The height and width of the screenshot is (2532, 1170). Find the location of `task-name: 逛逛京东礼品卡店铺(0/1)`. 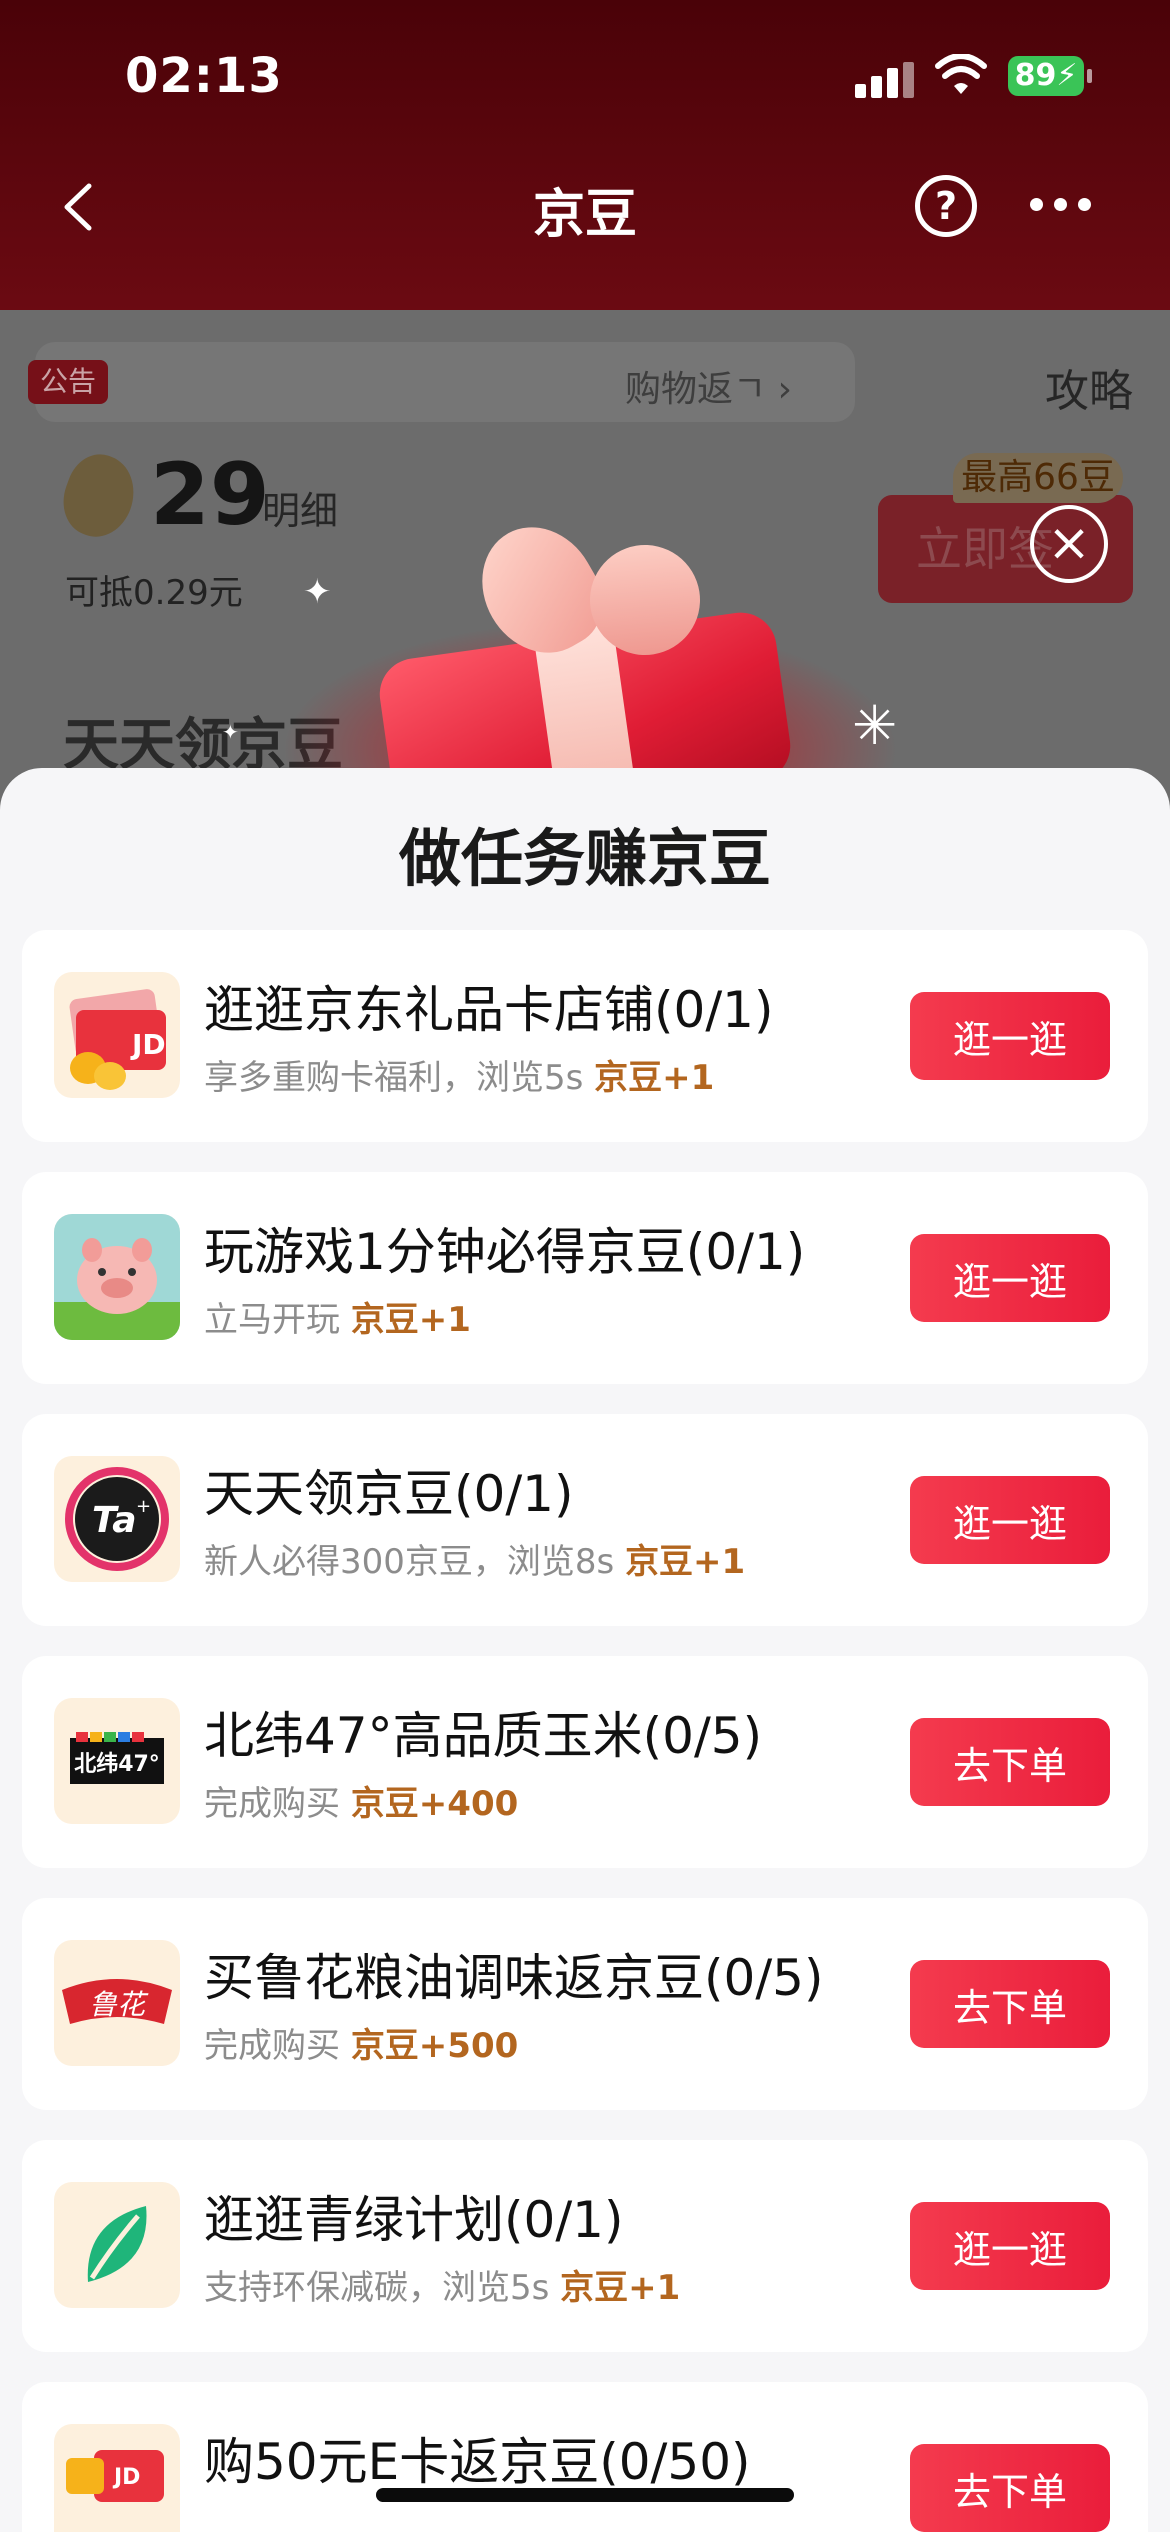

task-name: 逛逛京东礼品卡店铺(0/1) is located at coordinates (489, 1010).